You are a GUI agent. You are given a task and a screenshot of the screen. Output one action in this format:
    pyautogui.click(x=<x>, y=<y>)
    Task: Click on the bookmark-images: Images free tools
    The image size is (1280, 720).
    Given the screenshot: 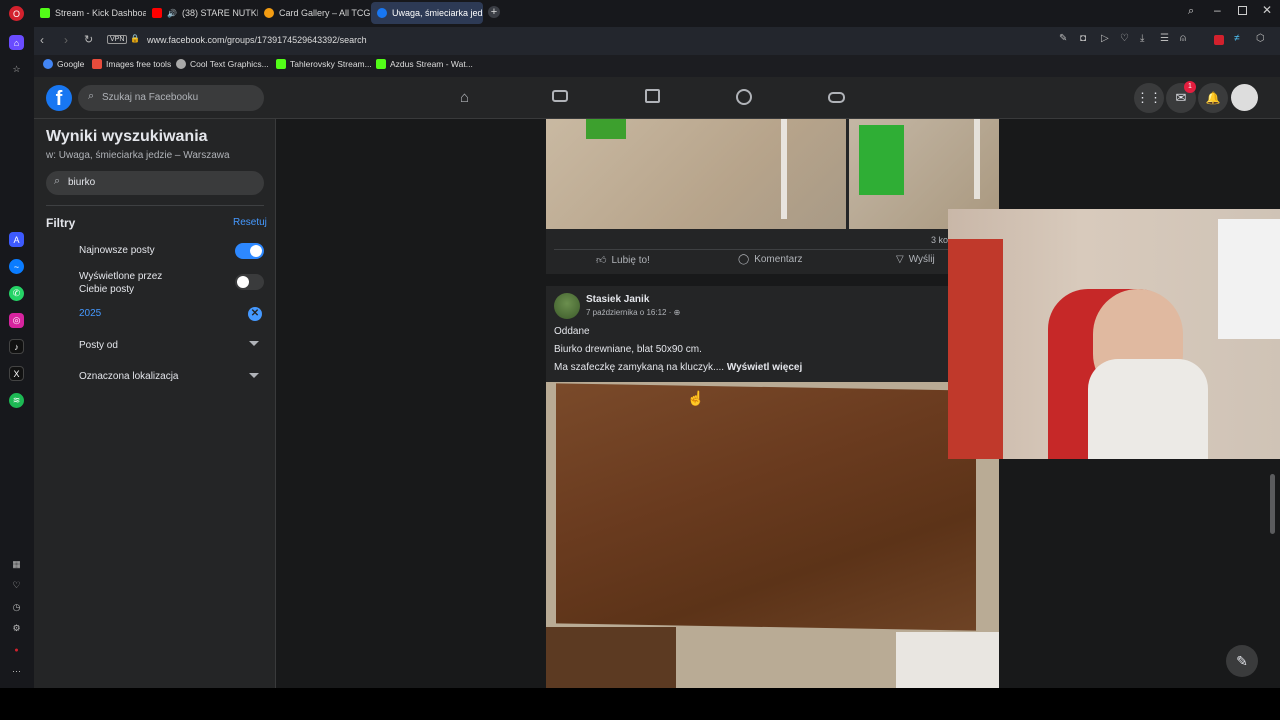 What is the action you would take?
    pyautogui.click(x=131, y=64)
    